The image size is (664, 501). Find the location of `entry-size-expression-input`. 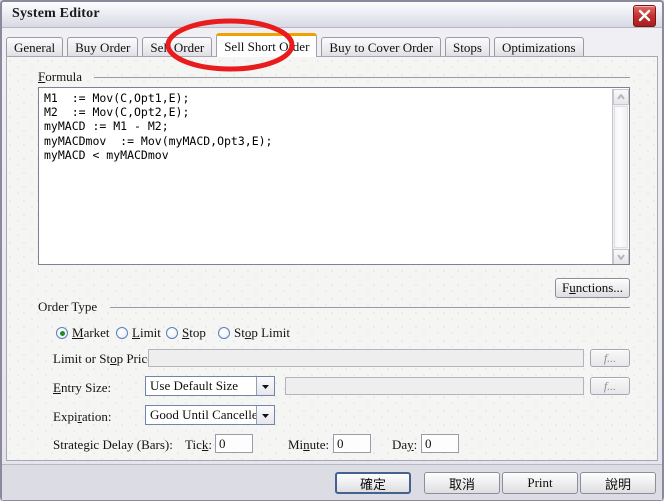

entry-size-expression-input is located at coordinates (434, 386).